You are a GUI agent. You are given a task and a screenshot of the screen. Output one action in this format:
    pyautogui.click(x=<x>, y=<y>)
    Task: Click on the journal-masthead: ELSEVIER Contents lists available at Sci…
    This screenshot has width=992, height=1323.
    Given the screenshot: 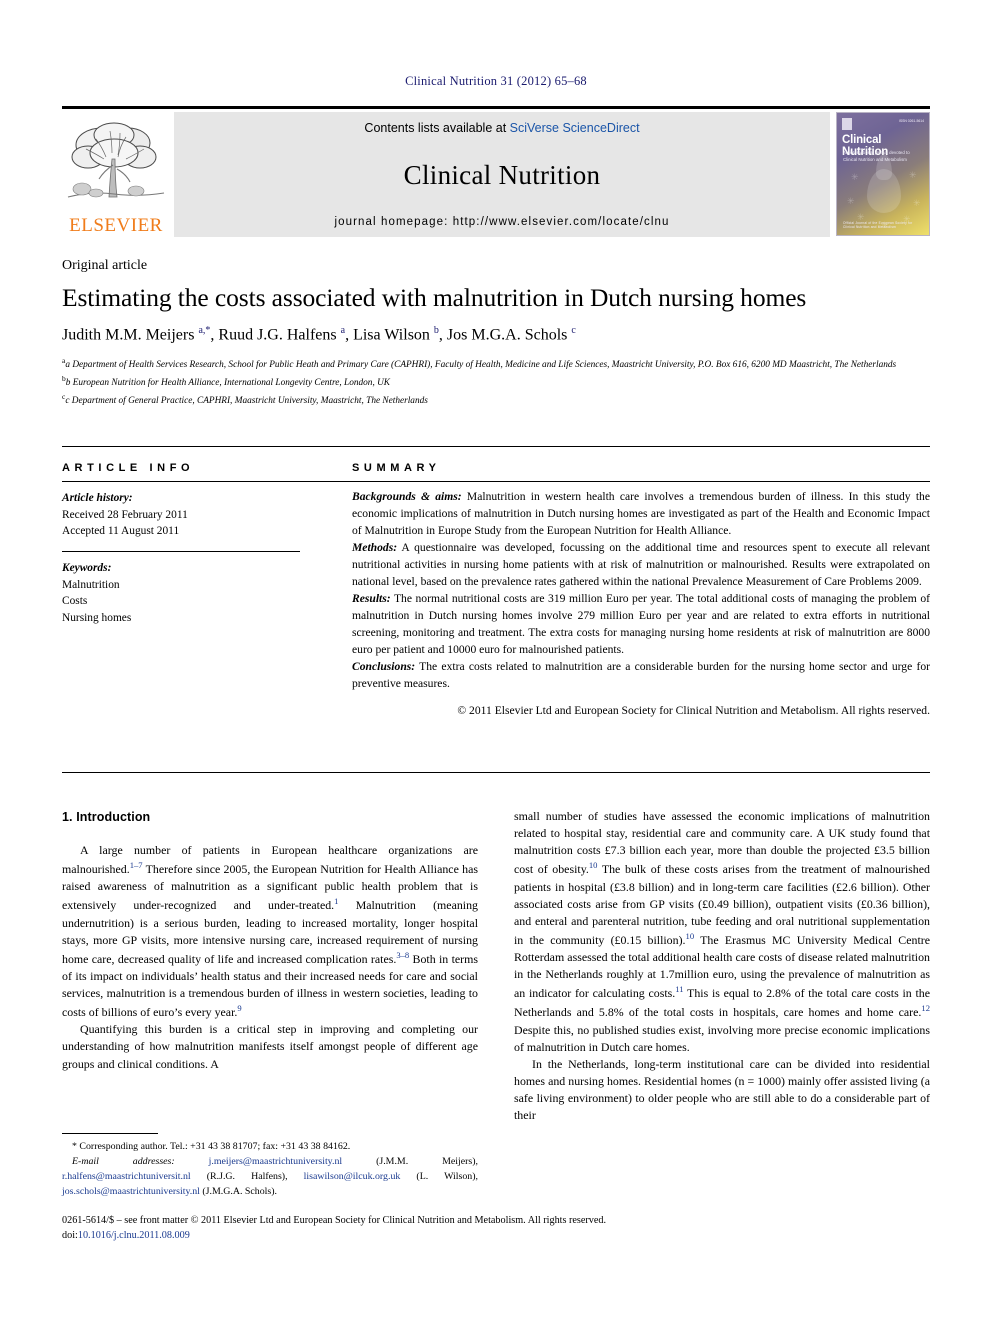 What is the action you would take?
    pyautogui.click(x=496, y=171)
    